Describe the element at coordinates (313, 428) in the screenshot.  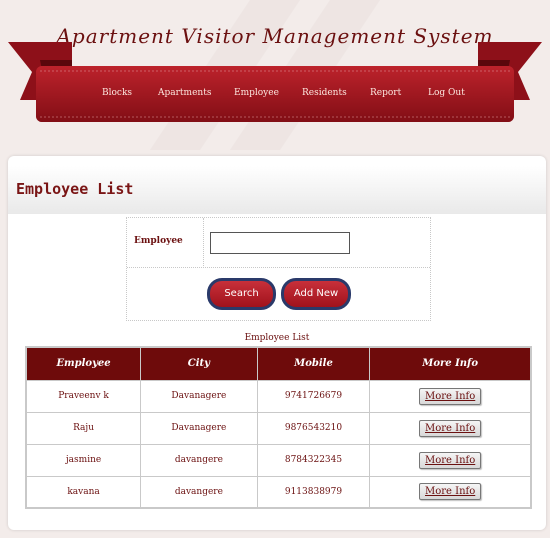
I see `employee-mobile: 9876543210` at that location.